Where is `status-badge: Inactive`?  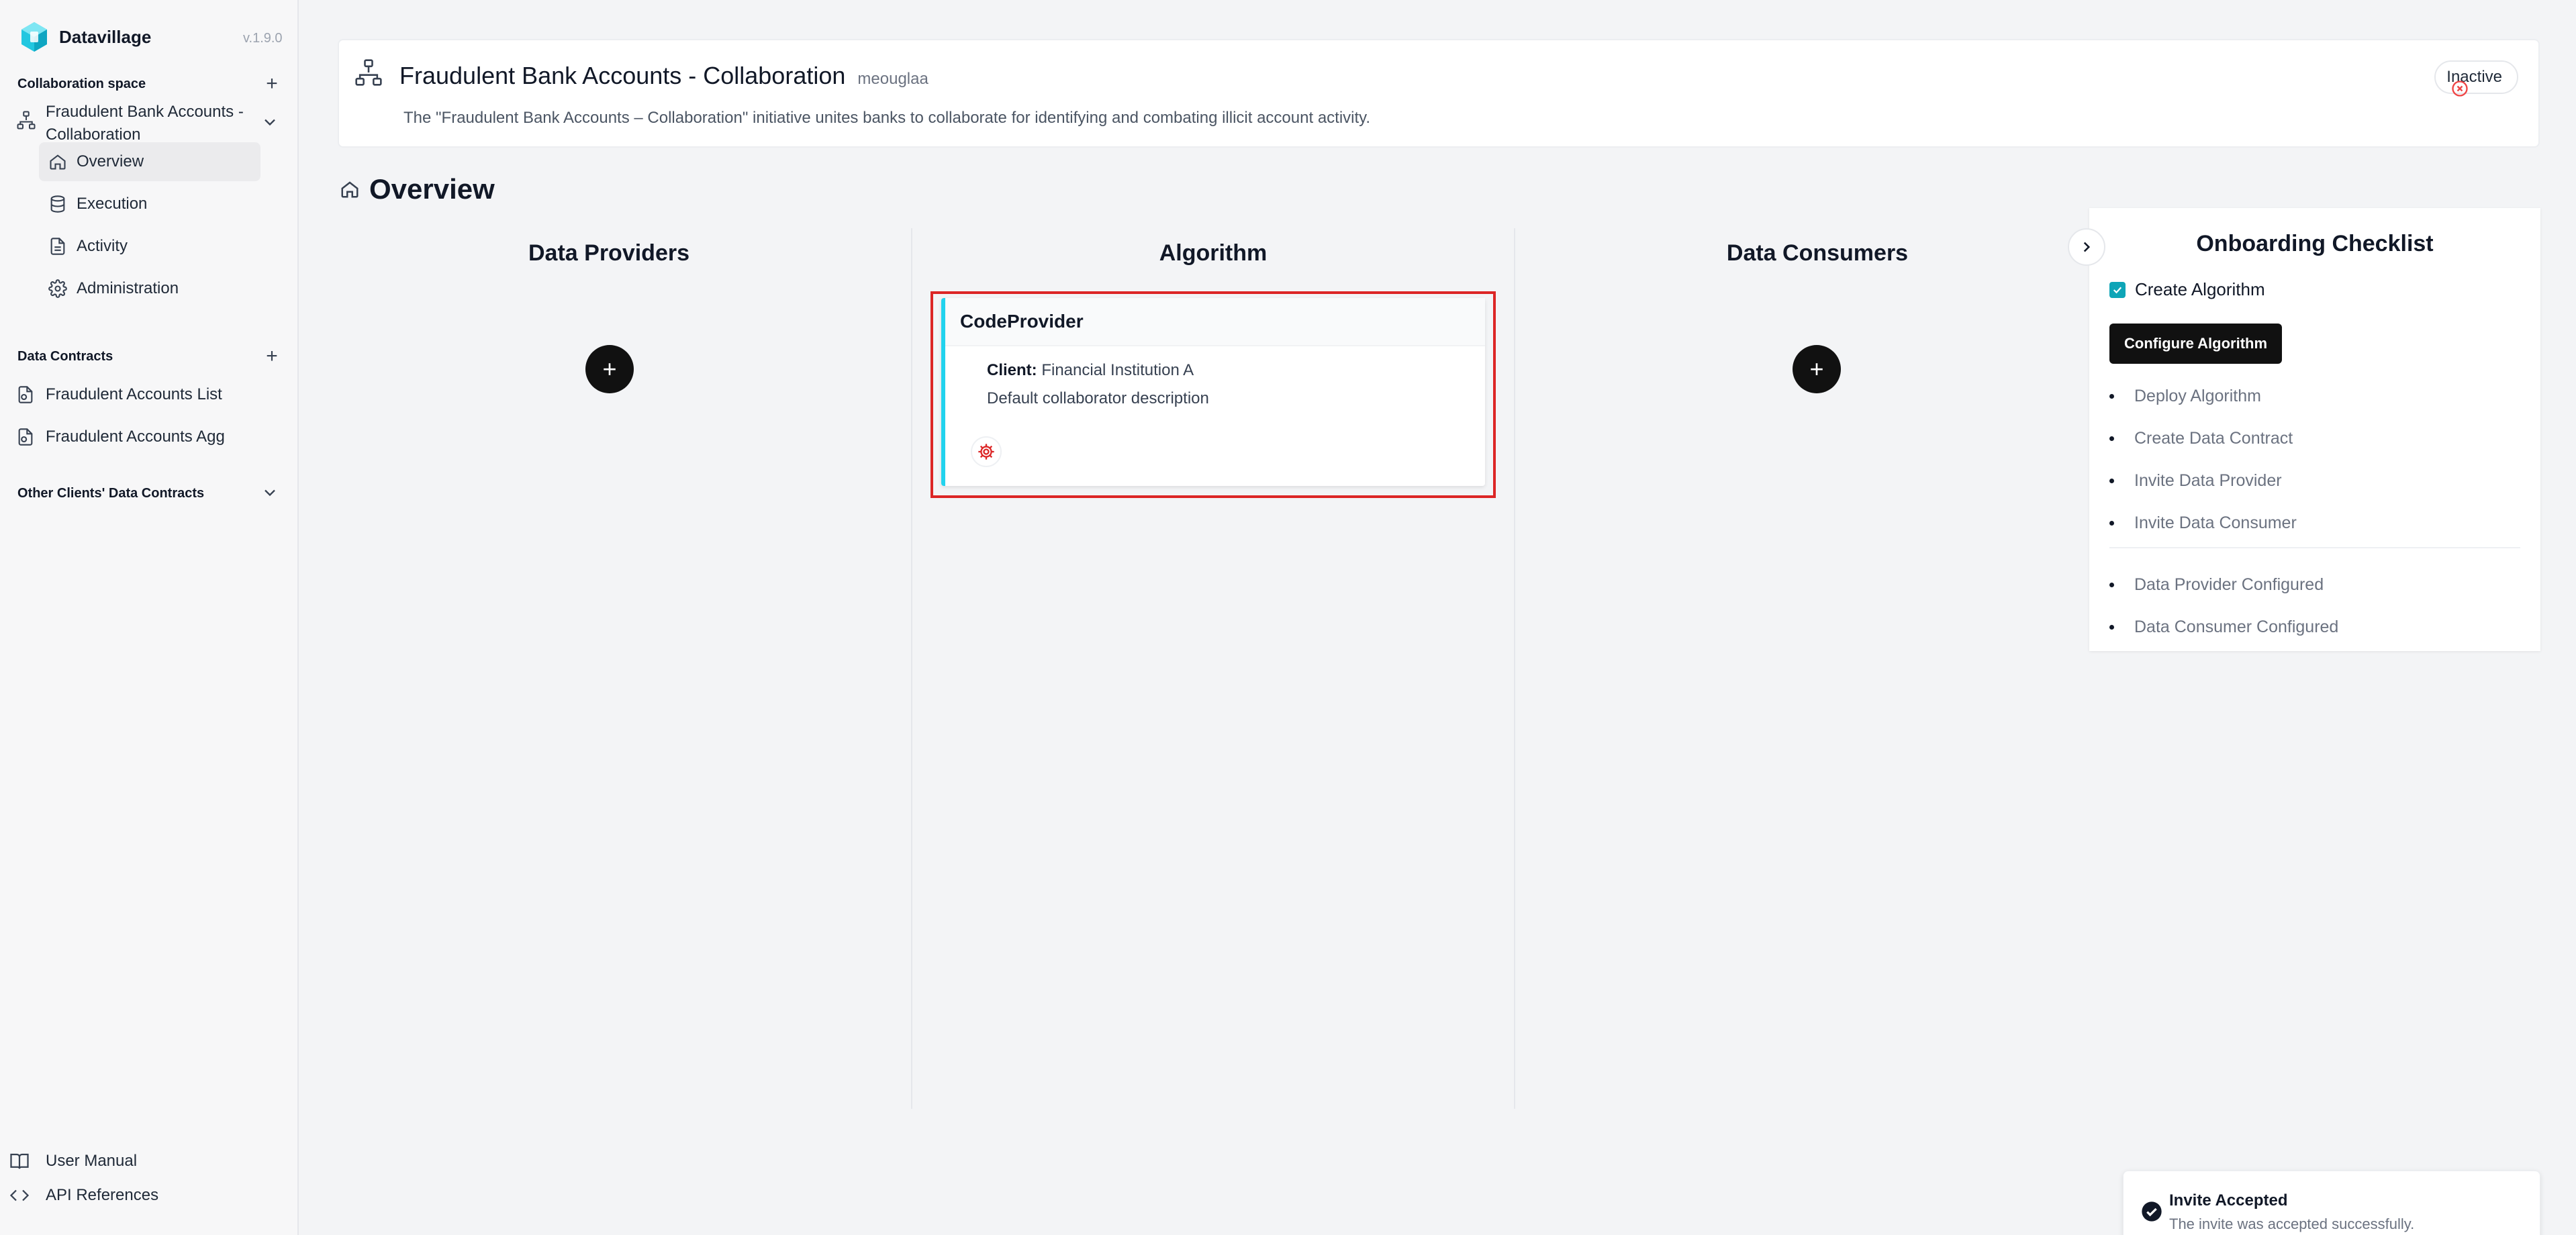 status-badge: Inactive is located at coordinates (2476, 79).